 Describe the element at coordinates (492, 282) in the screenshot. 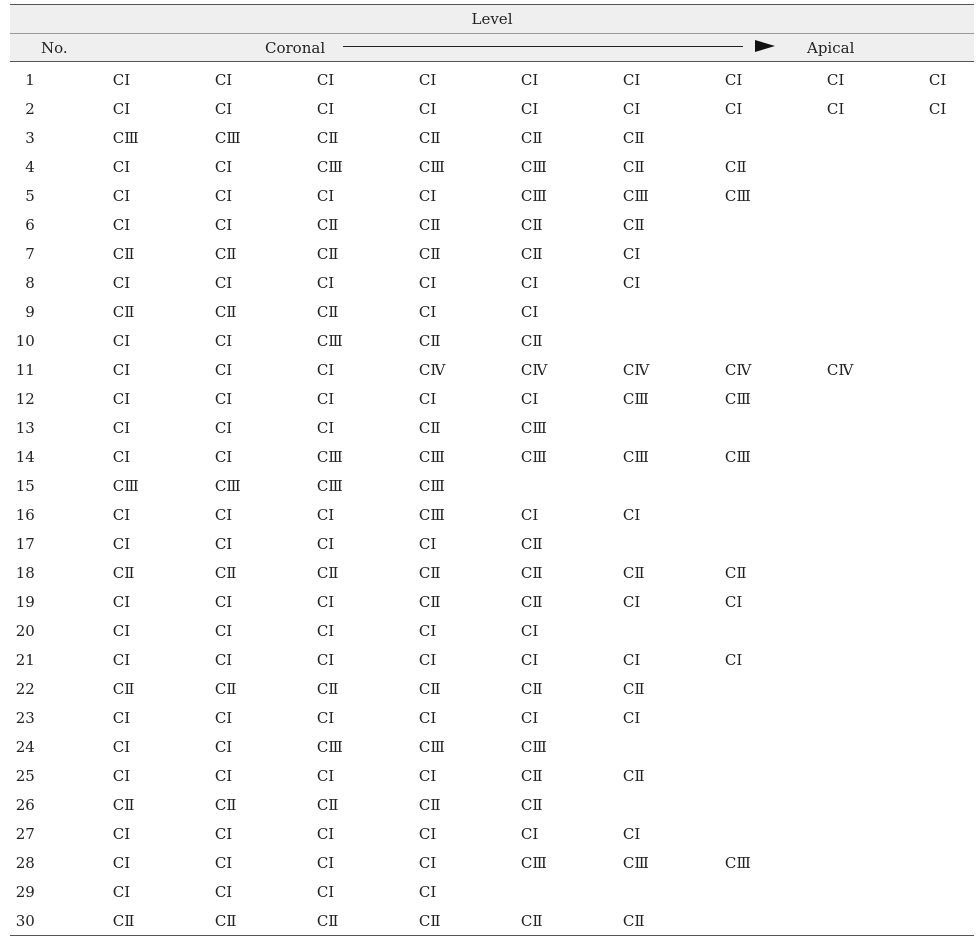

I see `table-row: 8 CⅠ CⅠ CⅠ CⅠ CⅠ CⅠ` at that location.